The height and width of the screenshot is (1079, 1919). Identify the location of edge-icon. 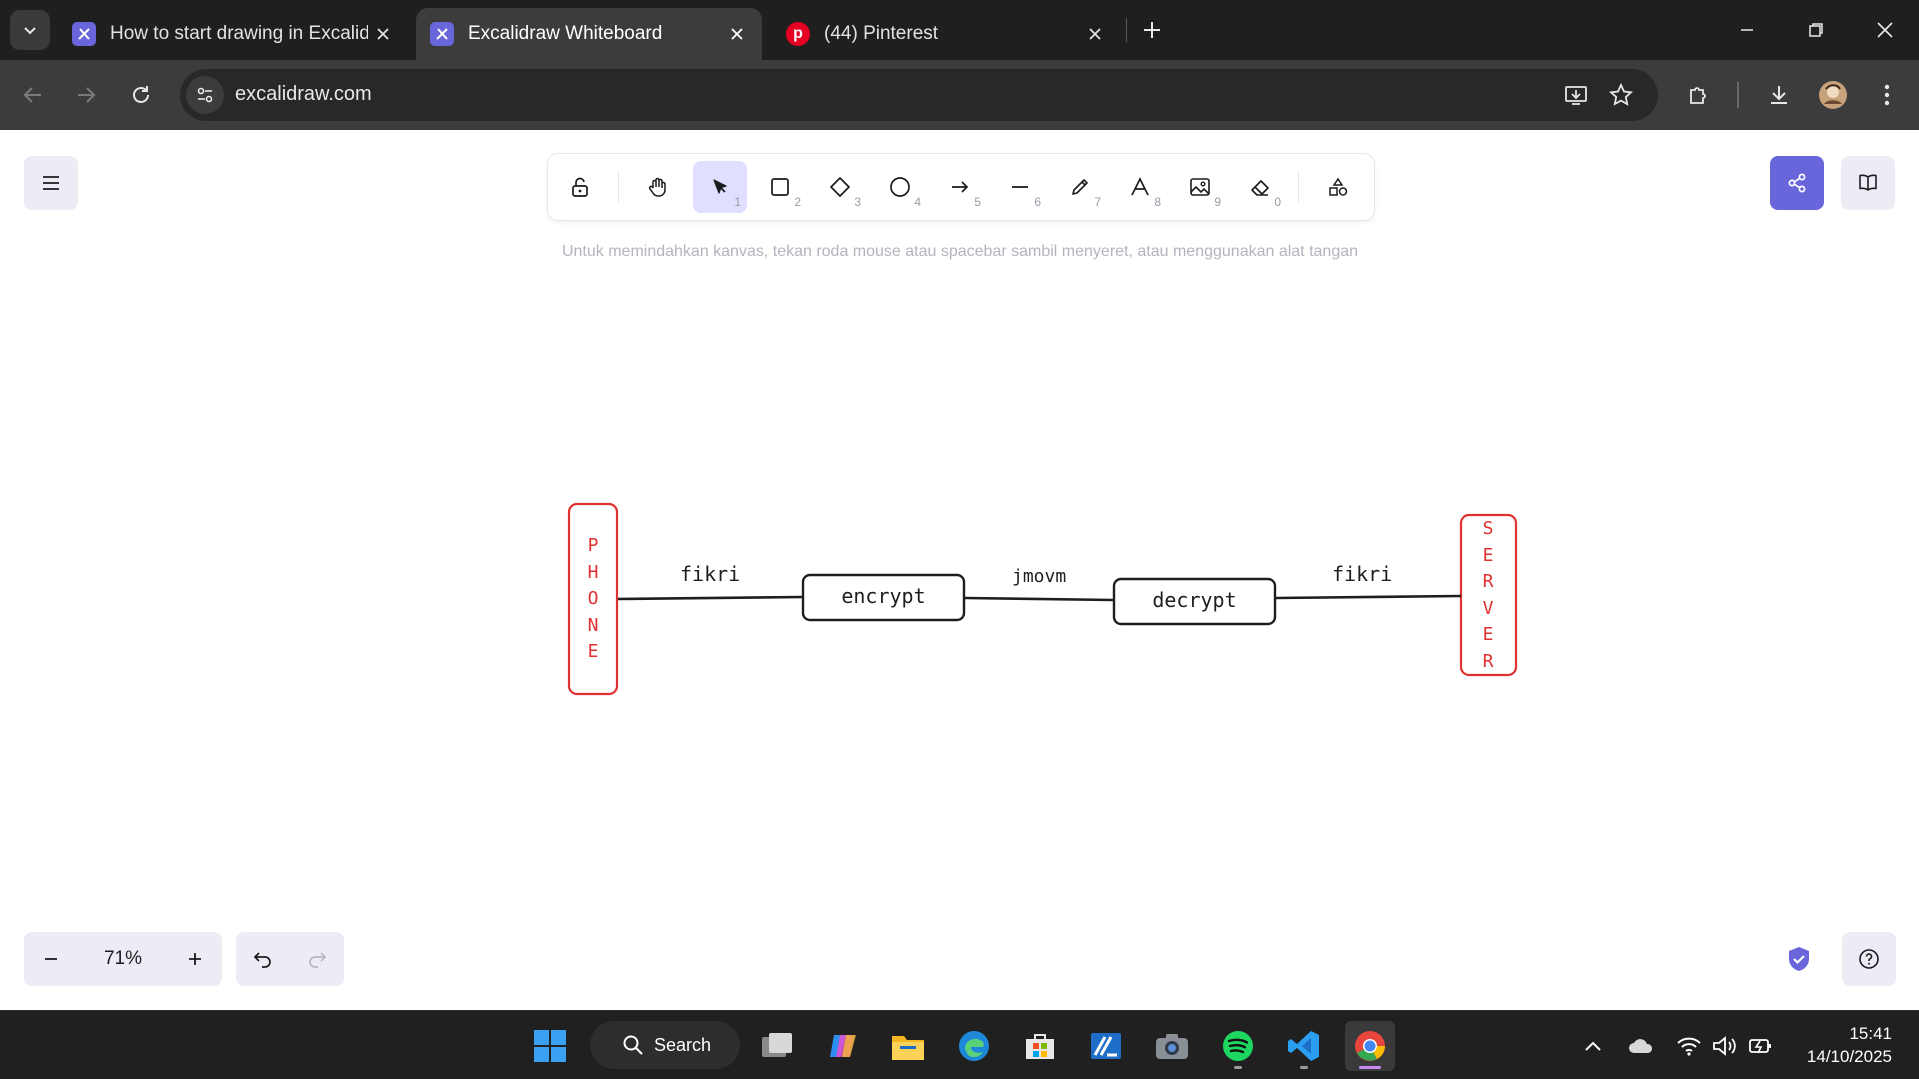
(974, 1046).